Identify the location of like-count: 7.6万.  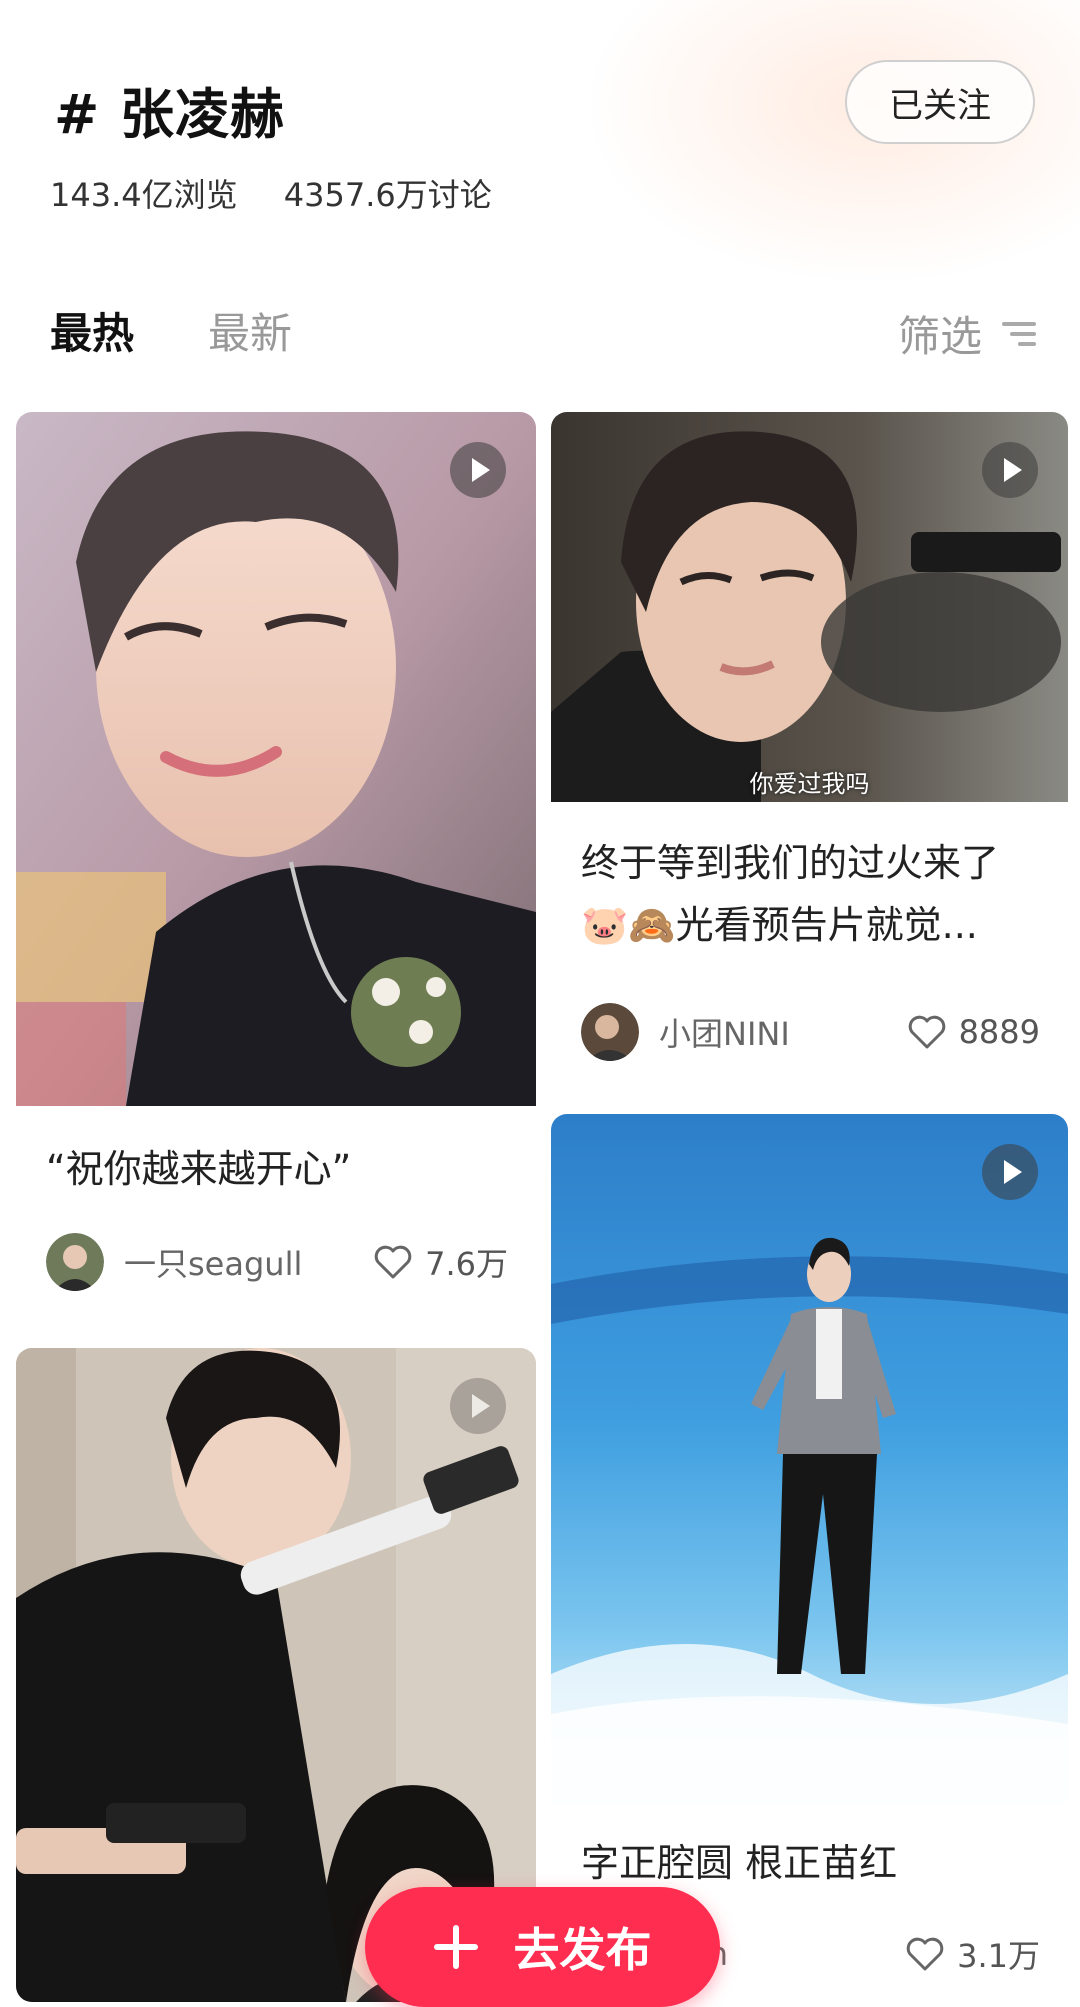
(466, 1264).